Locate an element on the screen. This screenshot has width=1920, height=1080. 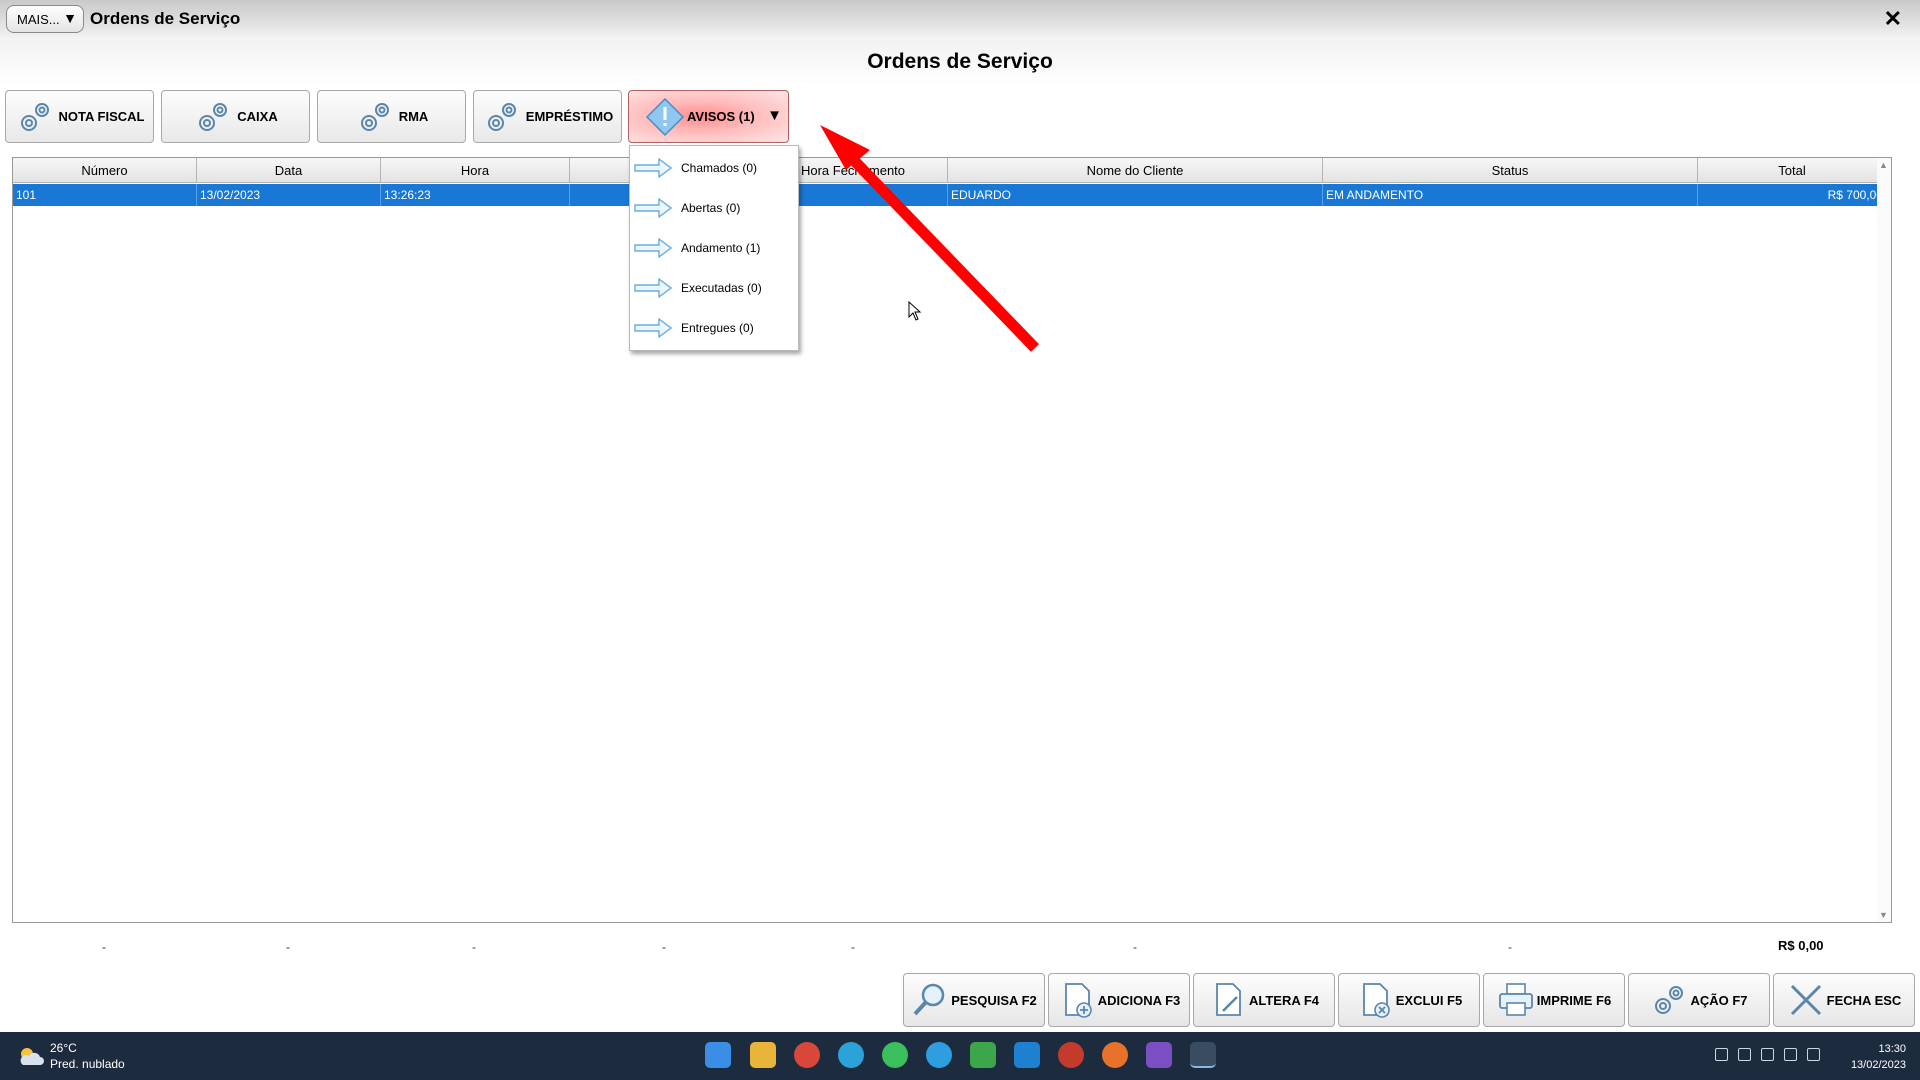
column-header: Número is located at coordinates (105, 170).